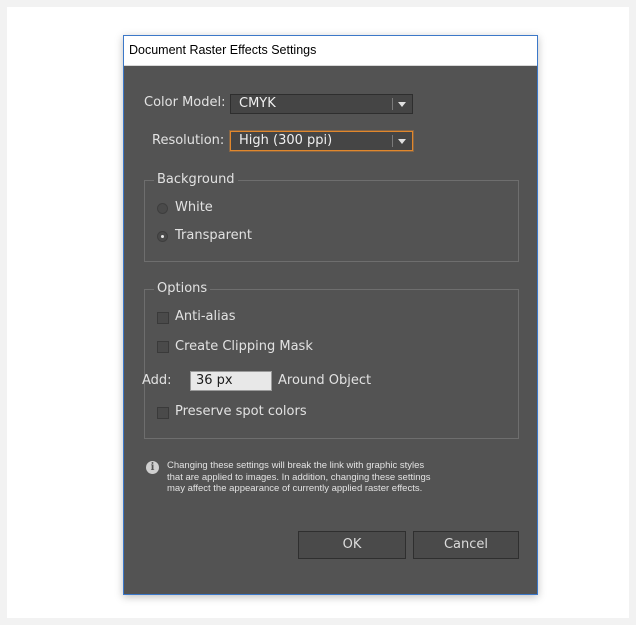 This screenshot has width=636, height=625. What do you see at coordinates (162, 208) in the screenshot?
I see `radio-white` at bounding box center [162, 208].